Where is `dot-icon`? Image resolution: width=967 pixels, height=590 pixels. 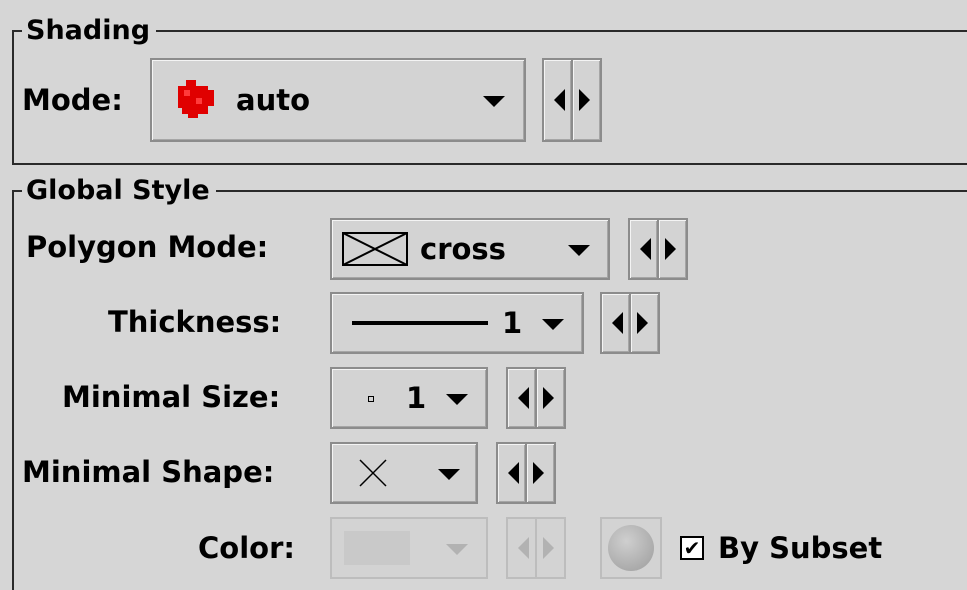 dot-icon is located at coordinates (371, 399).